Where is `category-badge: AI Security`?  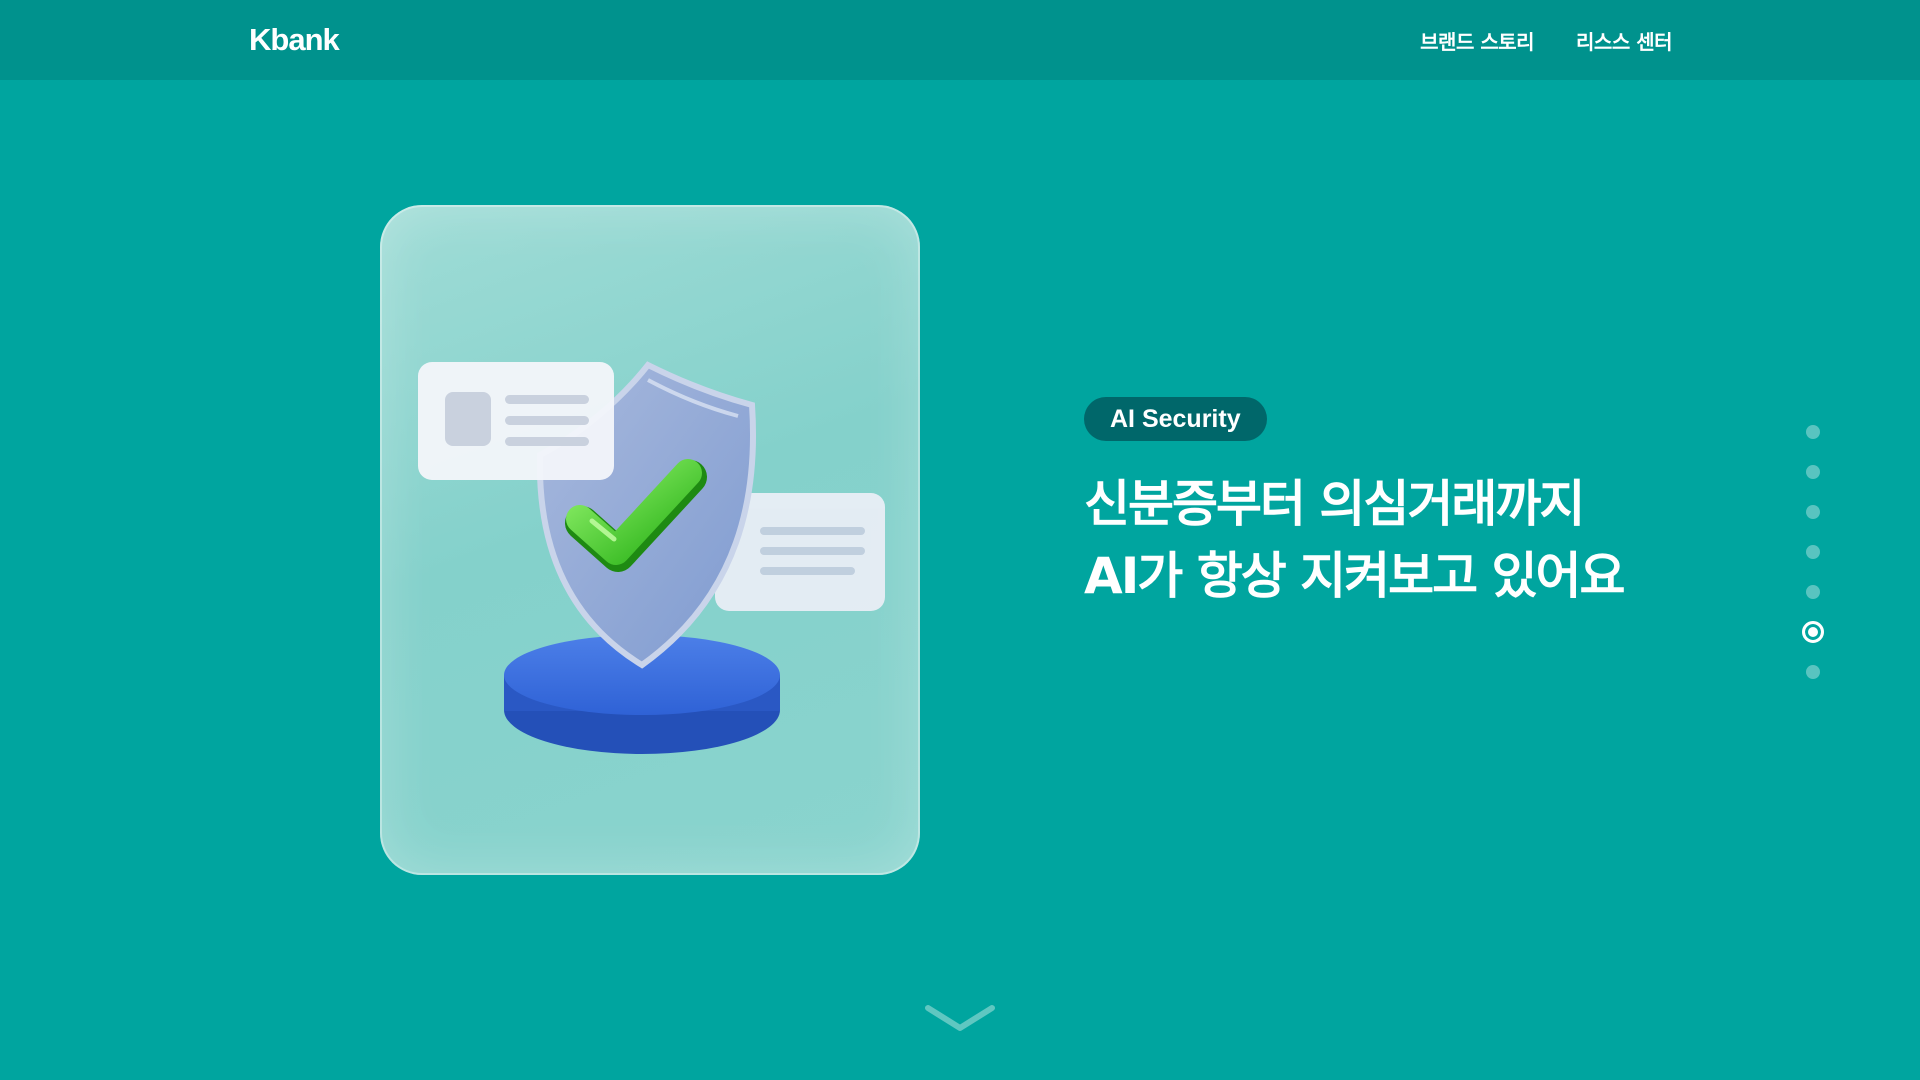 category-badge: AI Security is located at coordinates (1175, 419).